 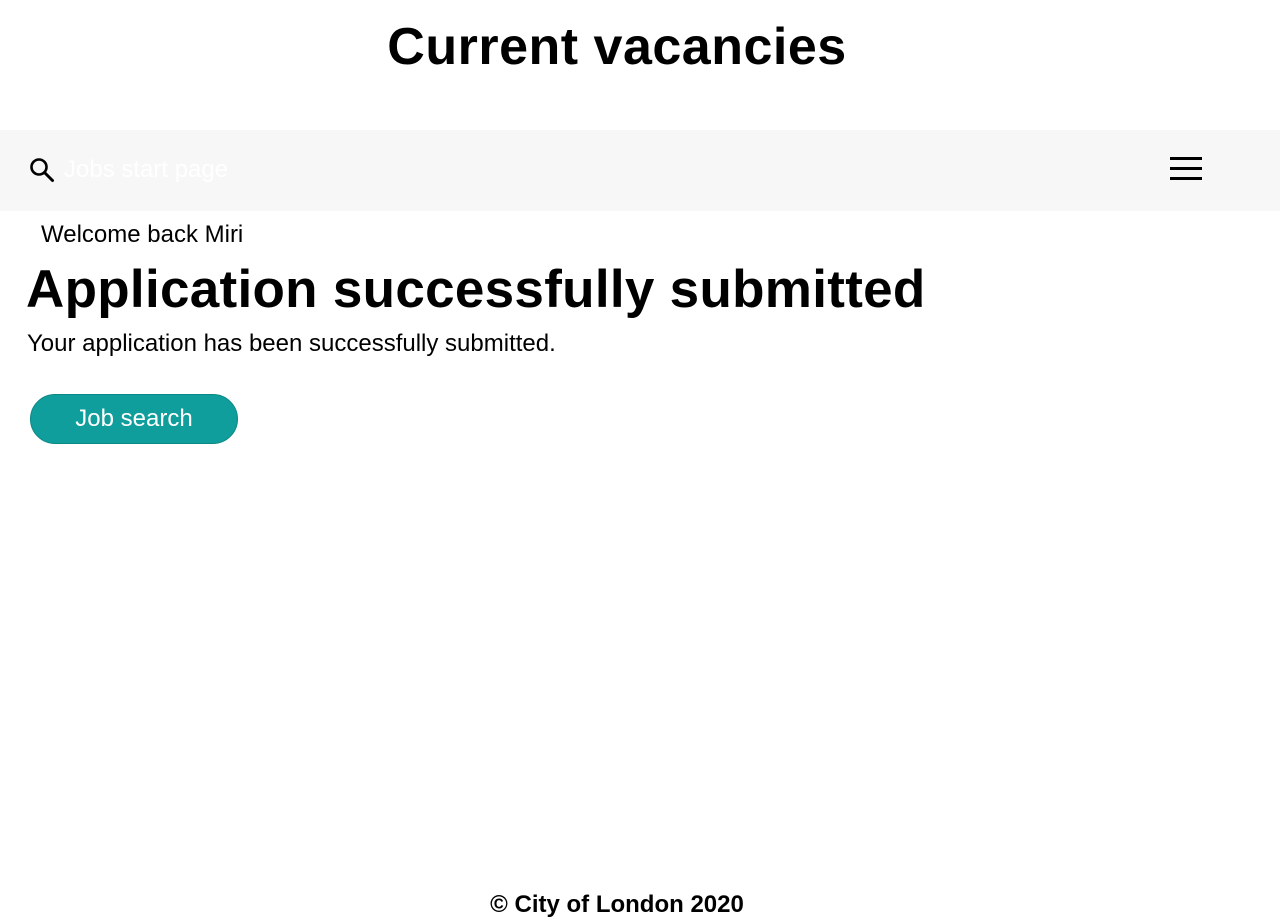 I want to click on welcome-message: Welcome back Miri, so click(x=142, y=234).